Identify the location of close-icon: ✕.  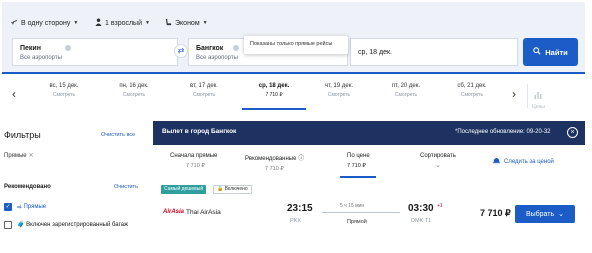
(31, 156).